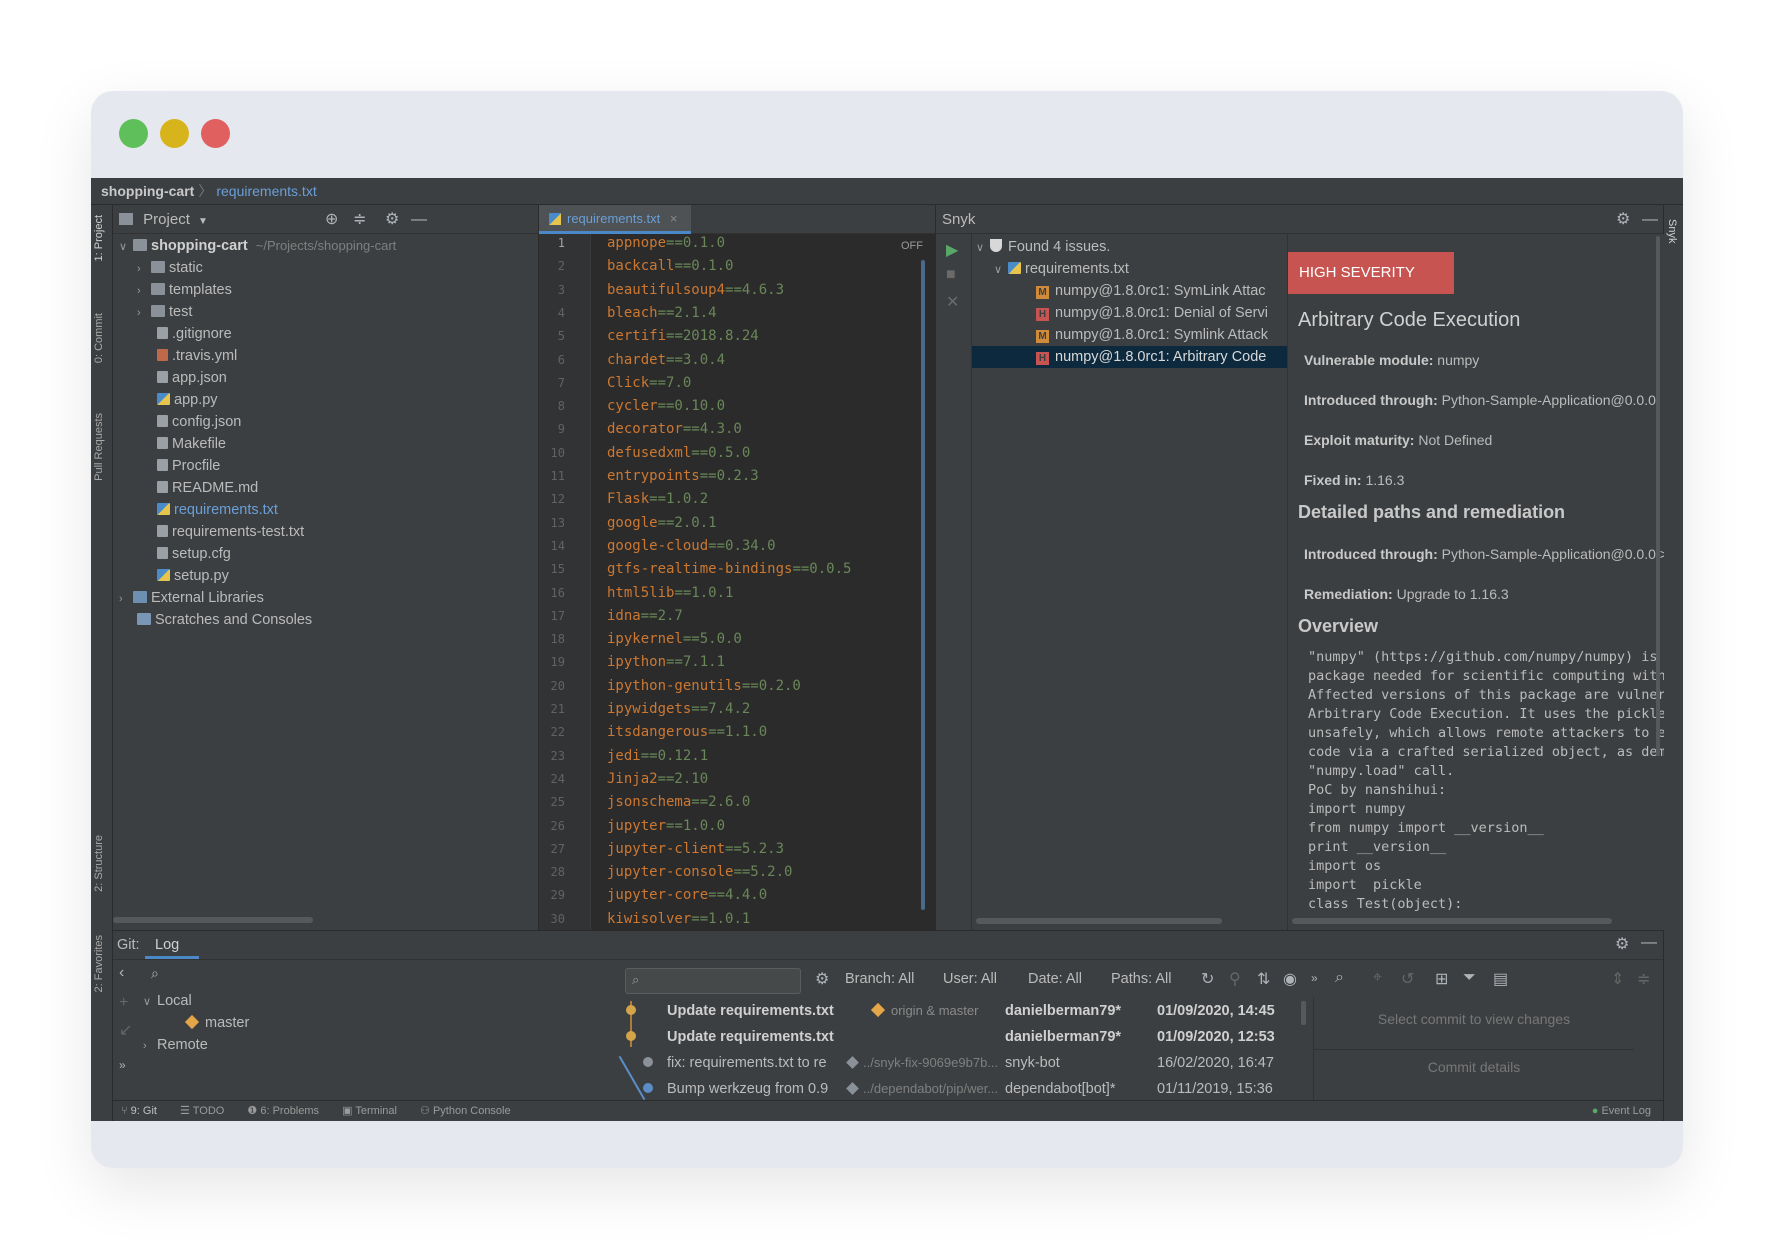 Image resolution: width=1770 pixels, height=1256 pixels. I want to click on event-log-button: ● Event Log, so click(1621, 1111).